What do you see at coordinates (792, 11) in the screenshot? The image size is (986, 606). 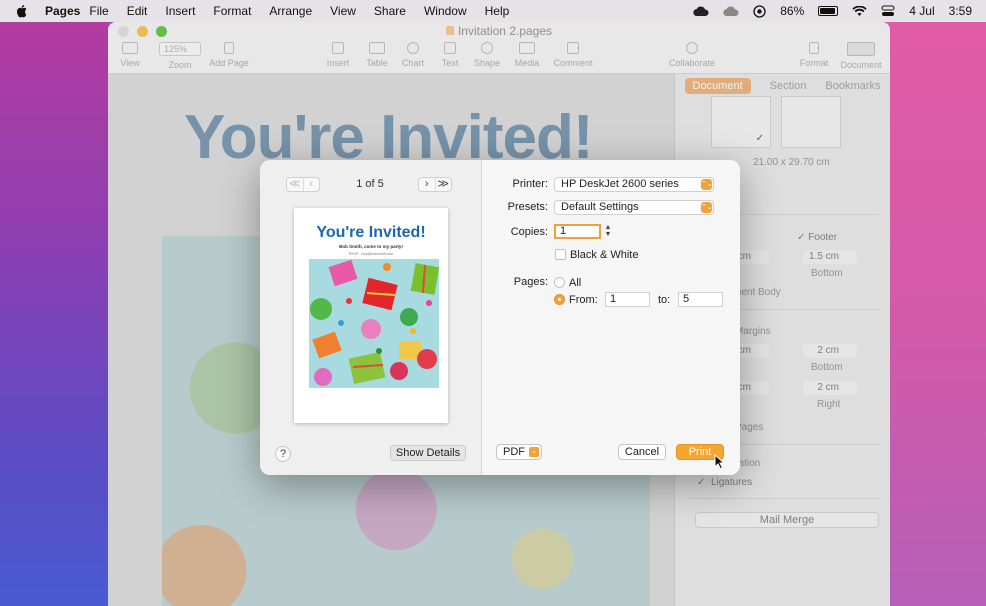 I see `battery-percent: 86%` at bounding box center [792, 11].